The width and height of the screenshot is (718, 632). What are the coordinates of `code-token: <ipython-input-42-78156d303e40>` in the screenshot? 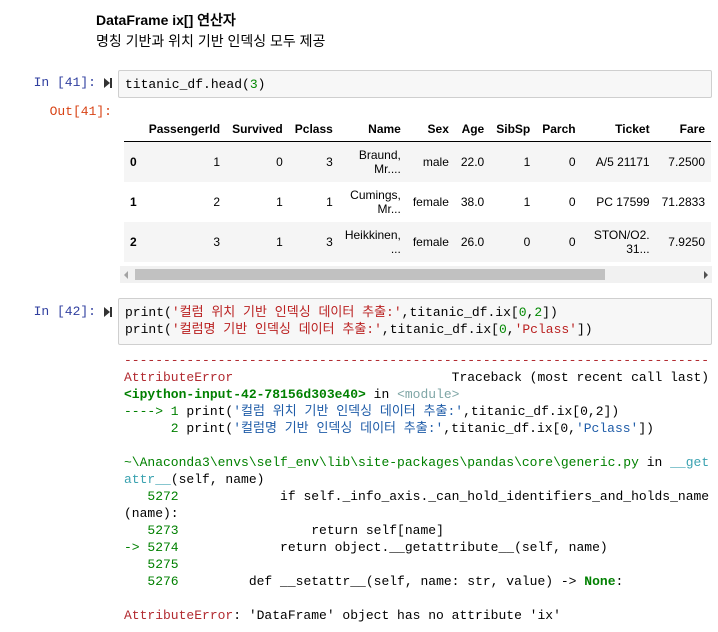 It's located at (245, 394).